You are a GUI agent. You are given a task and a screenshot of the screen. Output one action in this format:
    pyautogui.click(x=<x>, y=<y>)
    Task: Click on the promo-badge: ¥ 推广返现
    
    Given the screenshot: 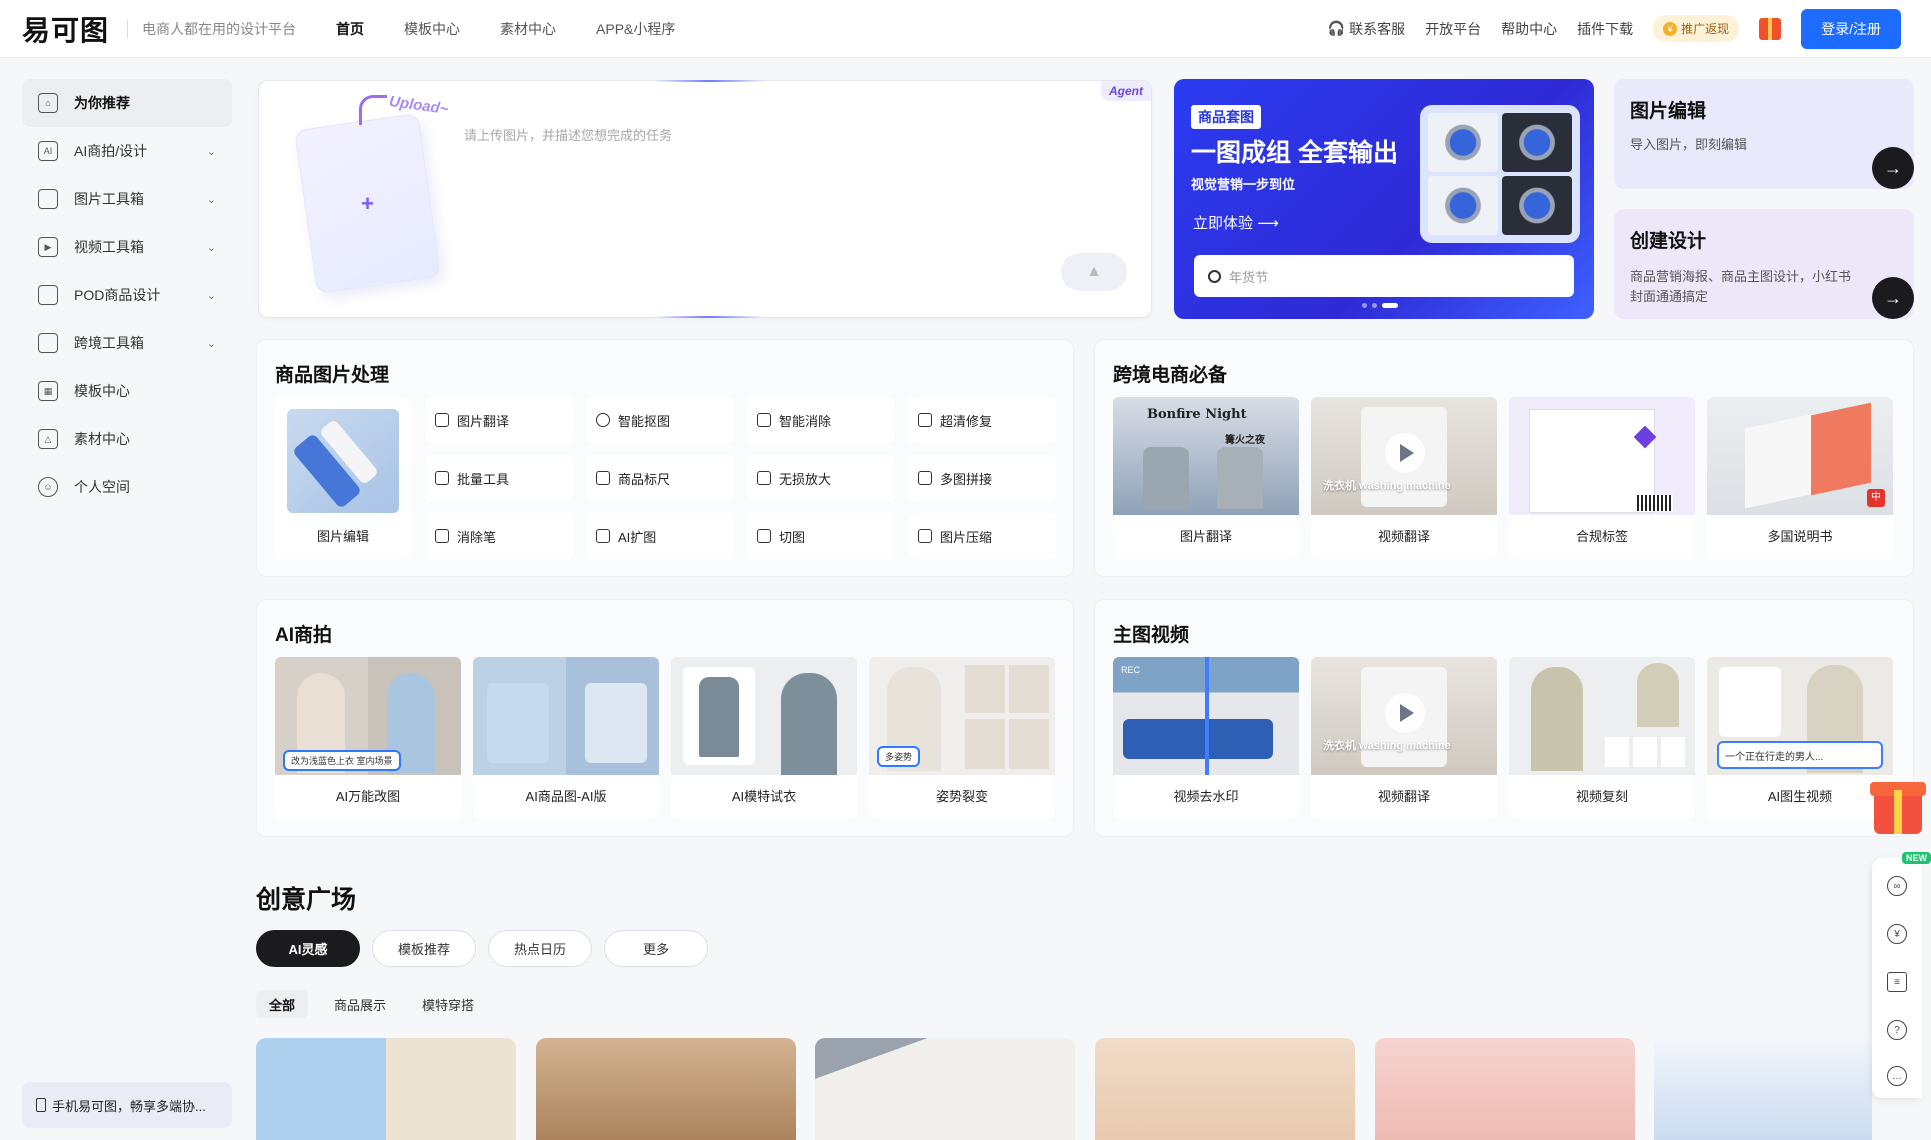 What is the action you would take?
    pyautogui.click(x=1696, y=28)
    